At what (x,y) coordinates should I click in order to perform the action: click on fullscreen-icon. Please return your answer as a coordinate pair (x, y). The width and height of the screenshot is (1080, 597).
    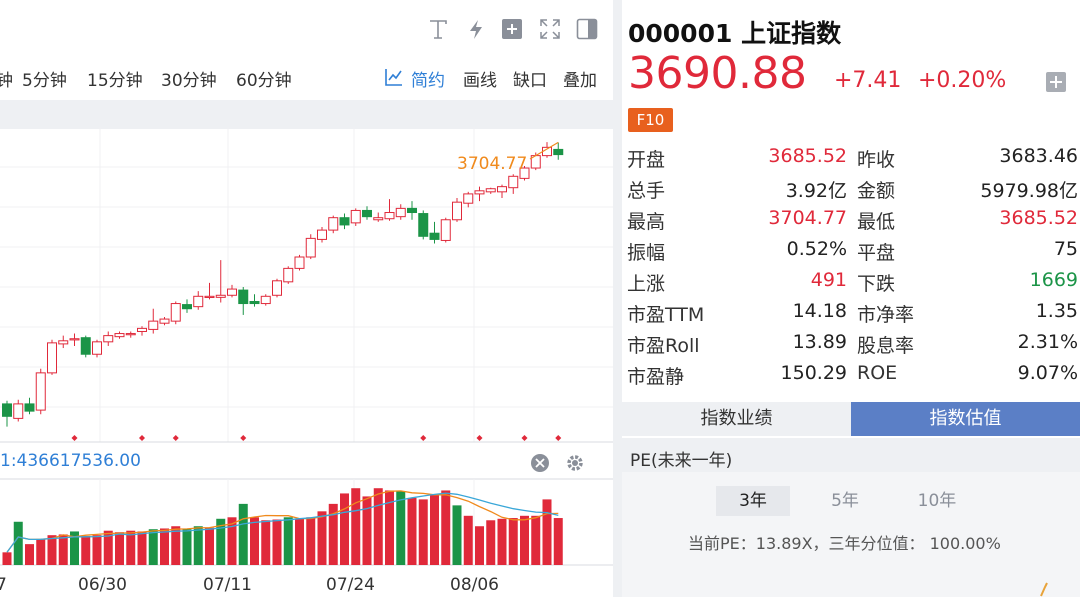
    Looking at the image, I should click on (550, 29).